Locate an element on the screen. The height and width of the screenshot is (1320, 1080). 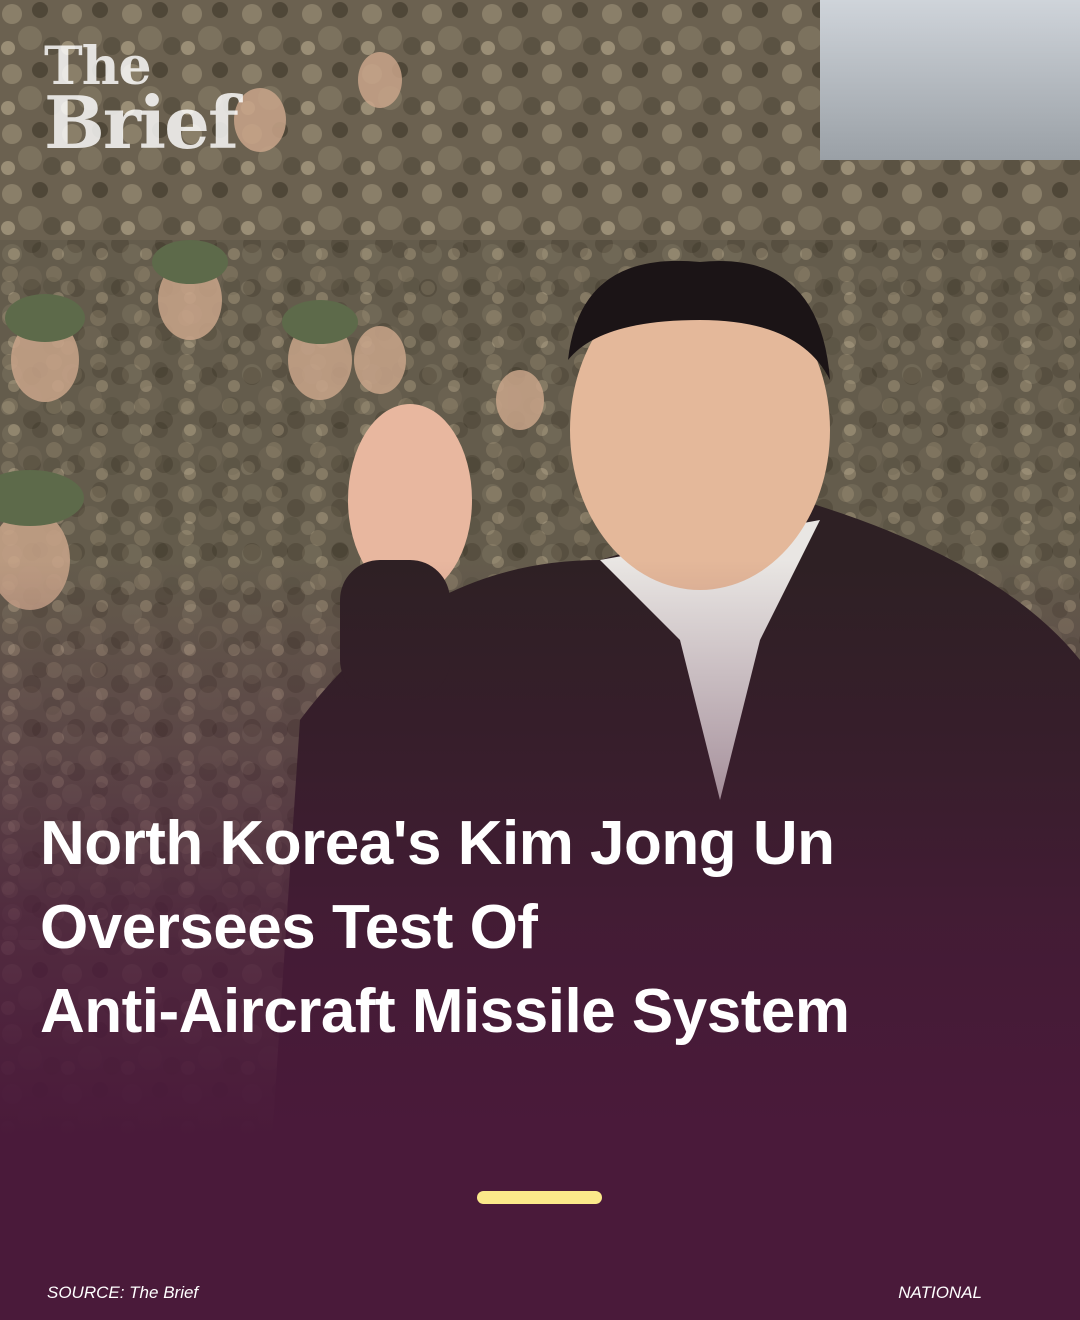
logo-line-2: Brief is located at coordinates (141, 122).